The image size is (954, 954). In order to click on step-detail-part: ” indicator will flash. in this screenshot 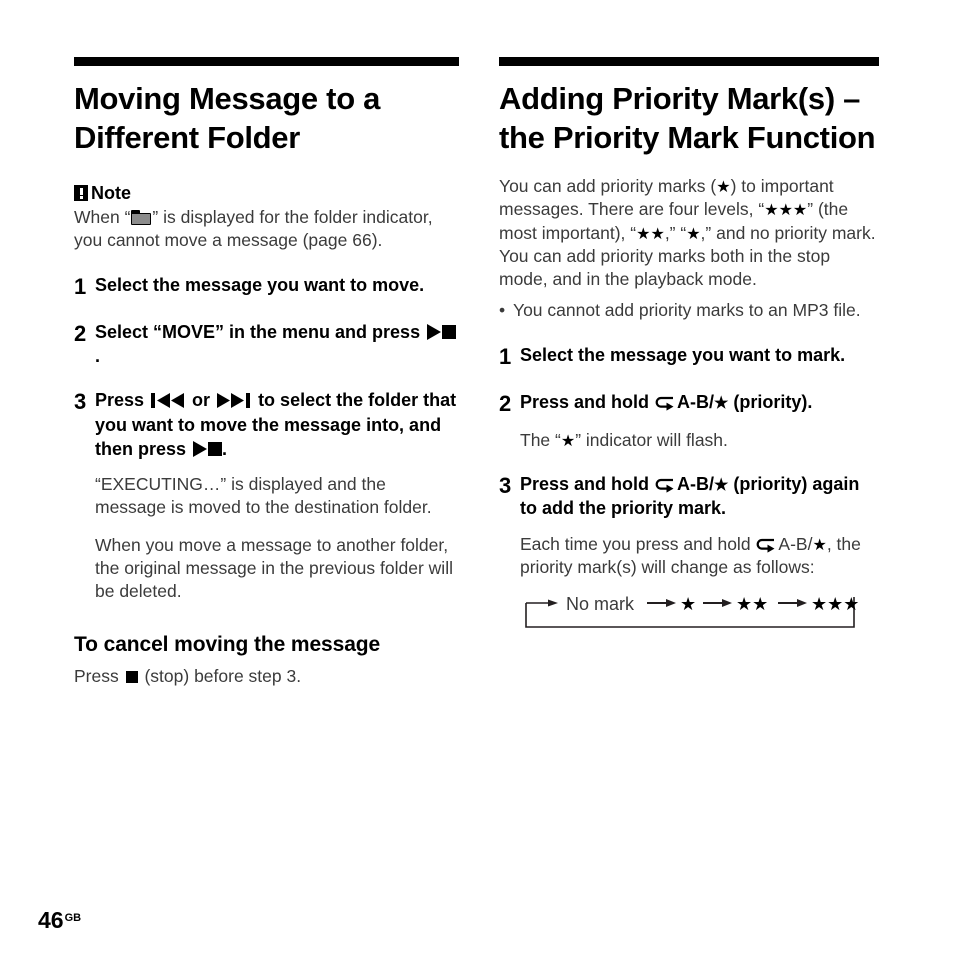, I will do `click(651, 439)`.